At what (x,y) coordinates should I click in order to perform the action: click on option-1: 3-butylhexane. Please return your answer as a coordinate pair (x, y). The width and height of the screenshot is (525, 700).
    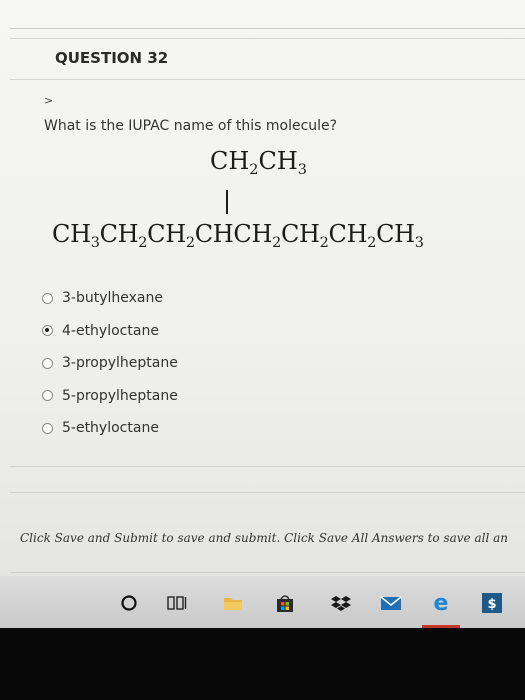
    Looking at the image, I should click on (110, 298).